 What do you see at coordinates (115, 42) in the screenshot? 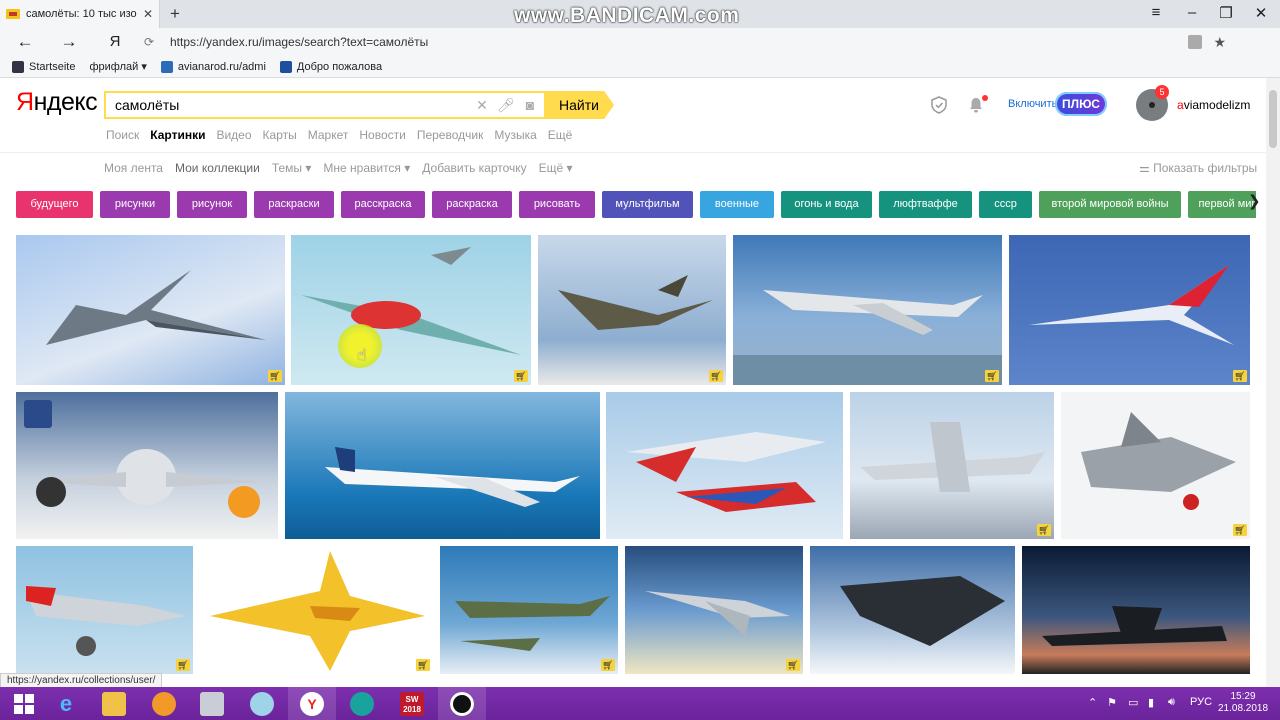
I see `yandex-home-button: Я` at bounding box center [115, 42].